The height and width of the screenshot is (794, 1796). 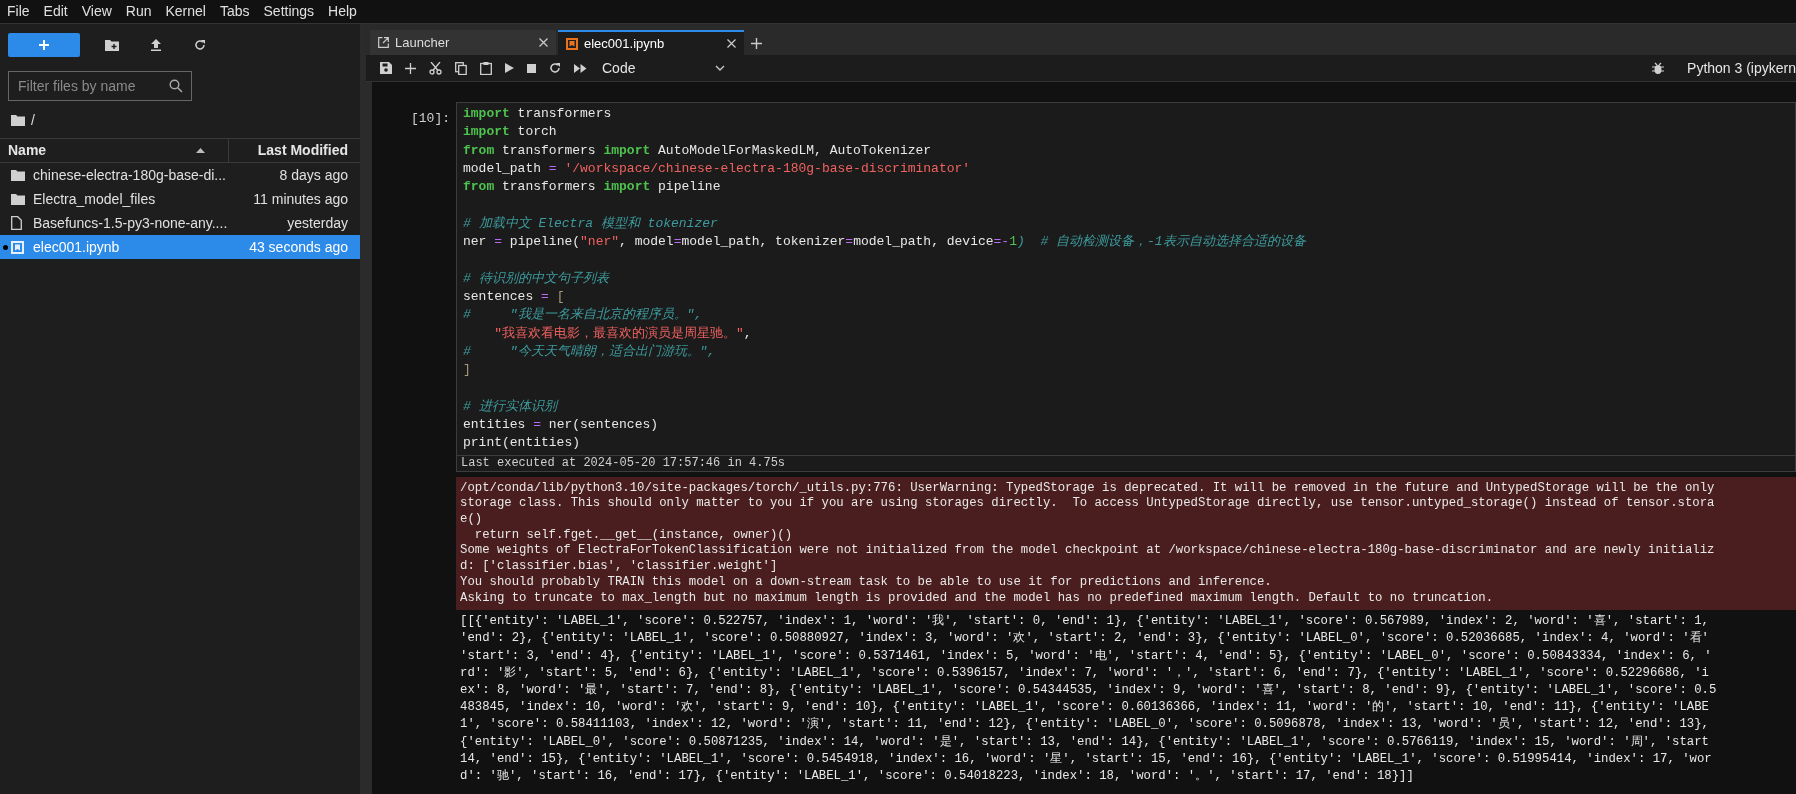 What do you see at coordinates (1089, 691) in the screenshot?
I see `output-line: ex': 8, 'word': '最', 'start': 7, 'end': 8}, {'entity': 'LABEL_1', 'score': 0.54344535, 'index': 9, 'word': '喜', 'start': 8, 'end': 9}, {'entity': 'LABEL_1', 'score': 0.5` at bounding box center [1089, 691].